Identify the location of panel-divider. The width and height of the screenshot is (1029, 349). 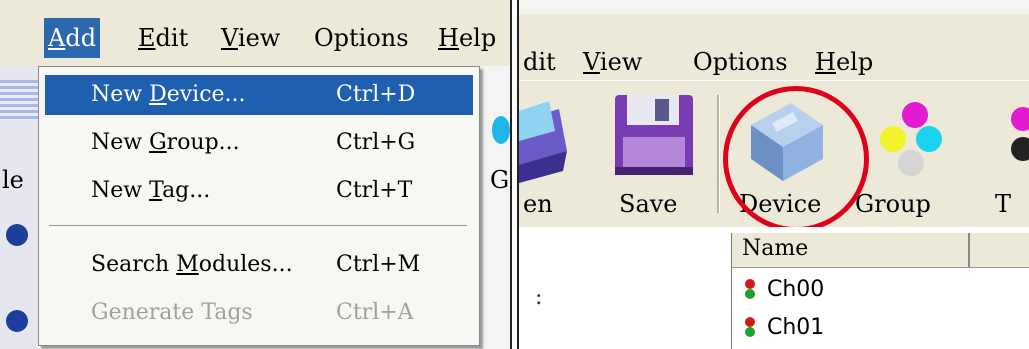
(511, 174).